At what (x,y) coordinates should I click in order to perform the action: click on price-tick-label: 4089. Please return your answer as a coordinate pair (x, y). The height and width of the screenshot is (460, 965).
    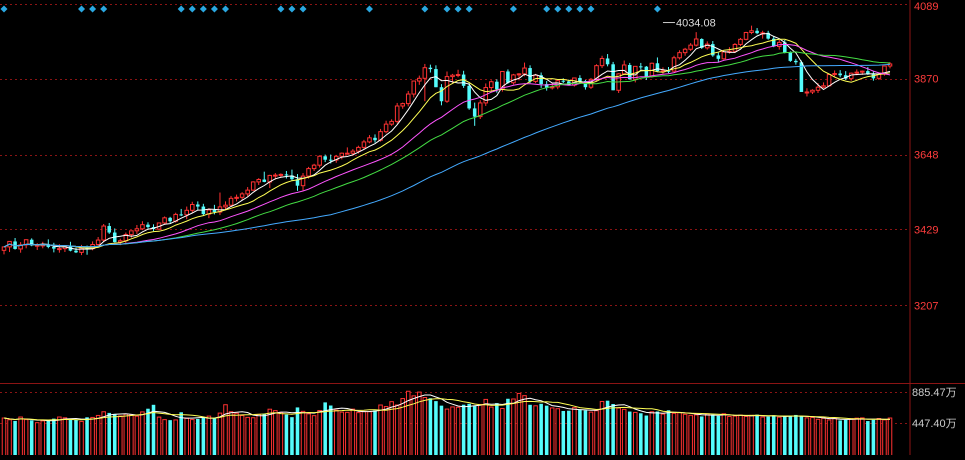
    Looking at the image, I should click on (926, 7).